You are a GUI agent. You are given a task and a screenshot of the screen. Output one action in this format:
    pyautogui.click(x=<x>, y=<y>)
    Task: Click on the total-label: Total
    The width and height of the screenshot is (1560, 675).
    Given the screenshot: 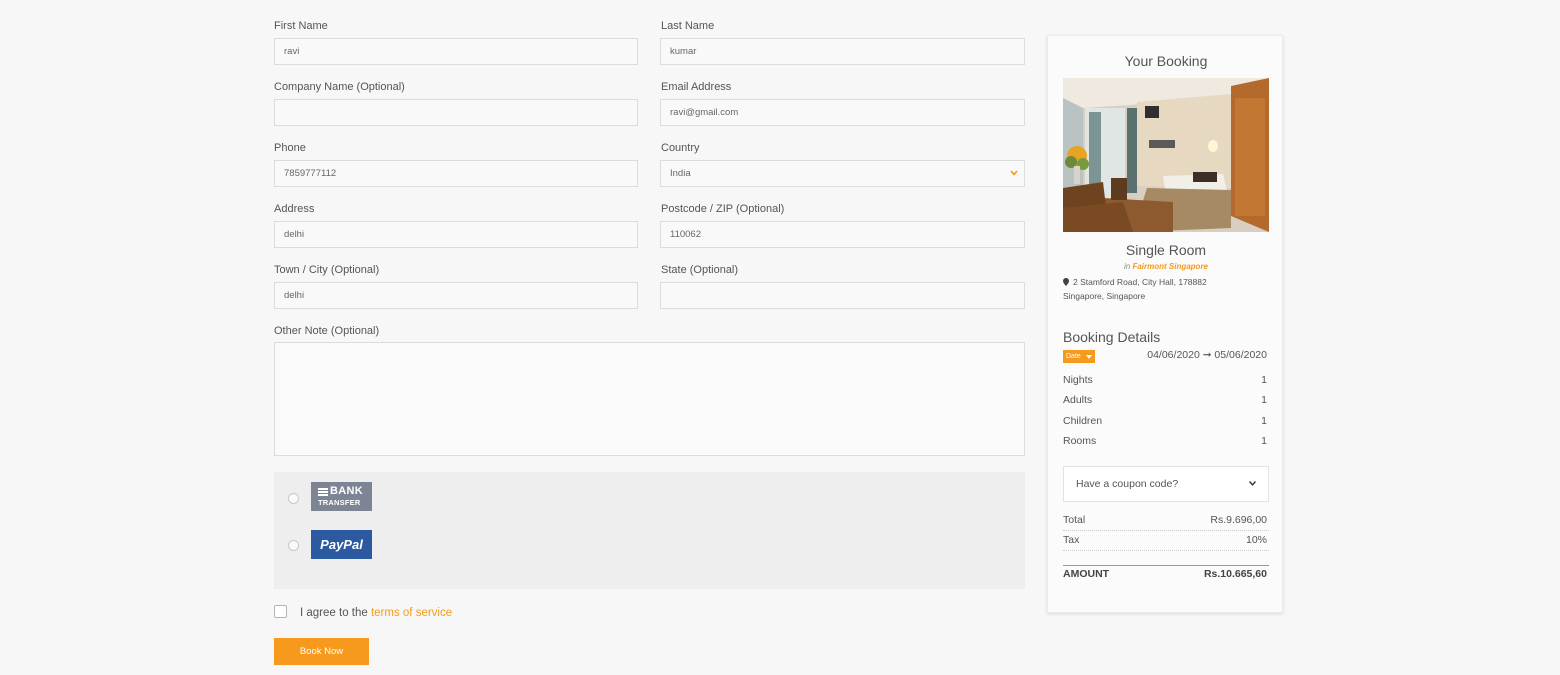 What is the action you would take?
    pyautogui.click(x=1074, y=520)
    